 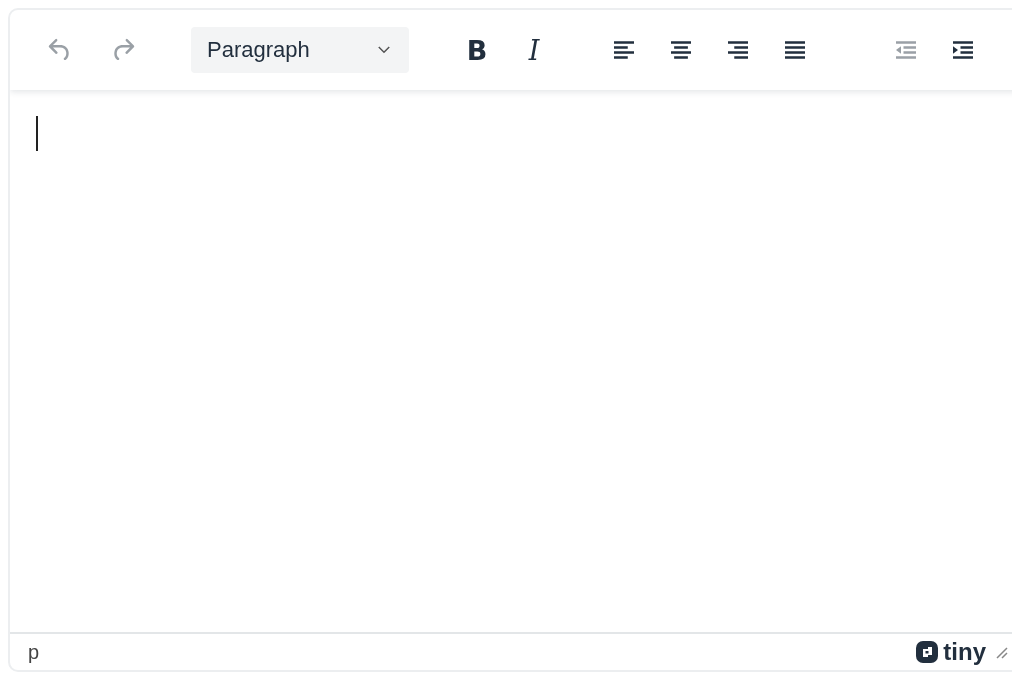 I want to click on logo-icon, so click(x=927, y=652).